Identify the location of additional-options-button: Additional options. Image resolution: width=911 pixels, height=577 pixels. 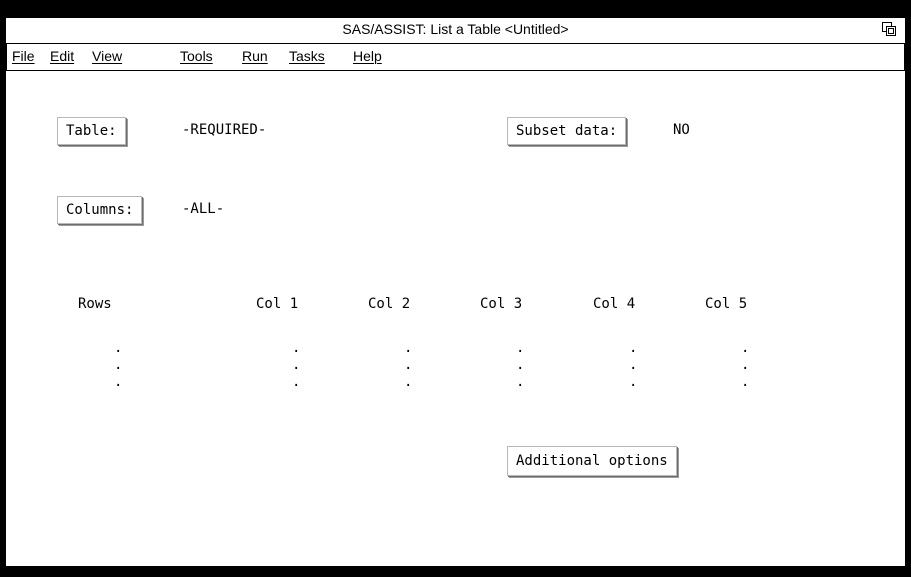
(592, 461).